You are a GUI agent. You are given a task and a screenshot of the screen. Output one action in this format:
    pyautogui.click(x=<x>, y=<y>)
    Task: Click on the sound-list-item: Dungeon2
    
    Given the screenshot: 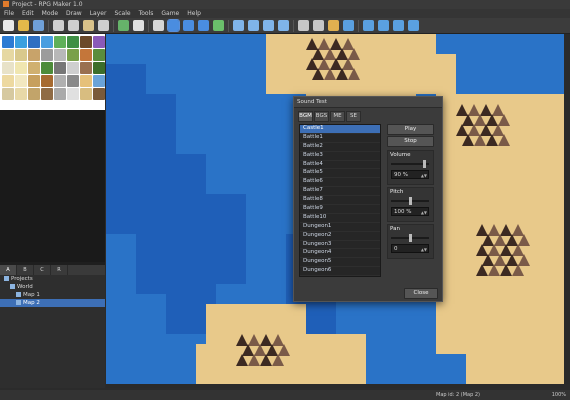 What is the action you would take?
    pyautogui.click(x=340, y=236)
    